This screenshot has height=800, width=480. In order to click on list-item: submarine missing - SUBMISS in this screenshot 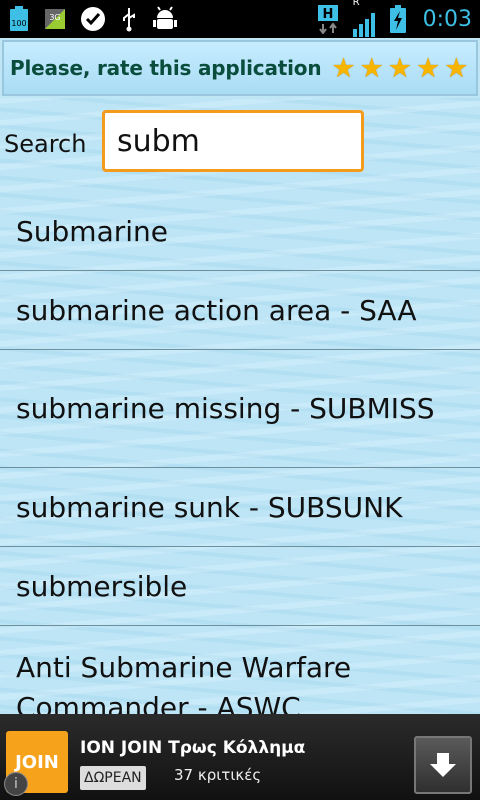, I will do `click(240, 409)`.